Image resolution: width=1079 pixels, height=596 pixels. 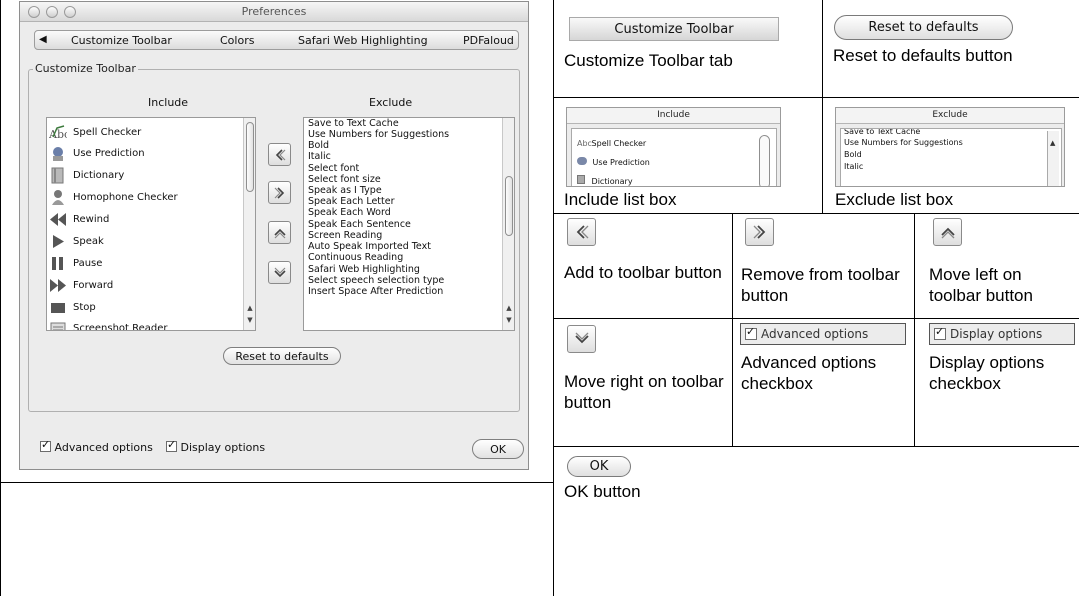 What do you see at coordinates (99, 175) in the screenshot?
I see `include-item-label: Dictionary` at bounding box center [99, 175].